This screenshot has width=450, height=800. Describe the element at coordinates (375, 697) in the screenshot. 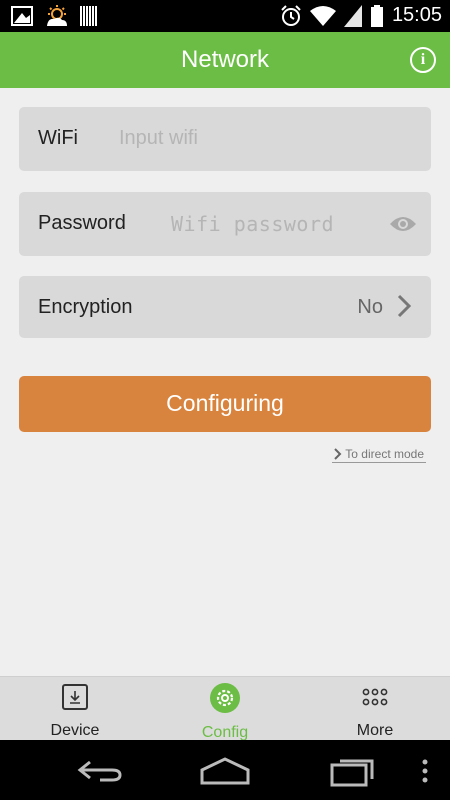

I see `grid-dots-icon` at that location.